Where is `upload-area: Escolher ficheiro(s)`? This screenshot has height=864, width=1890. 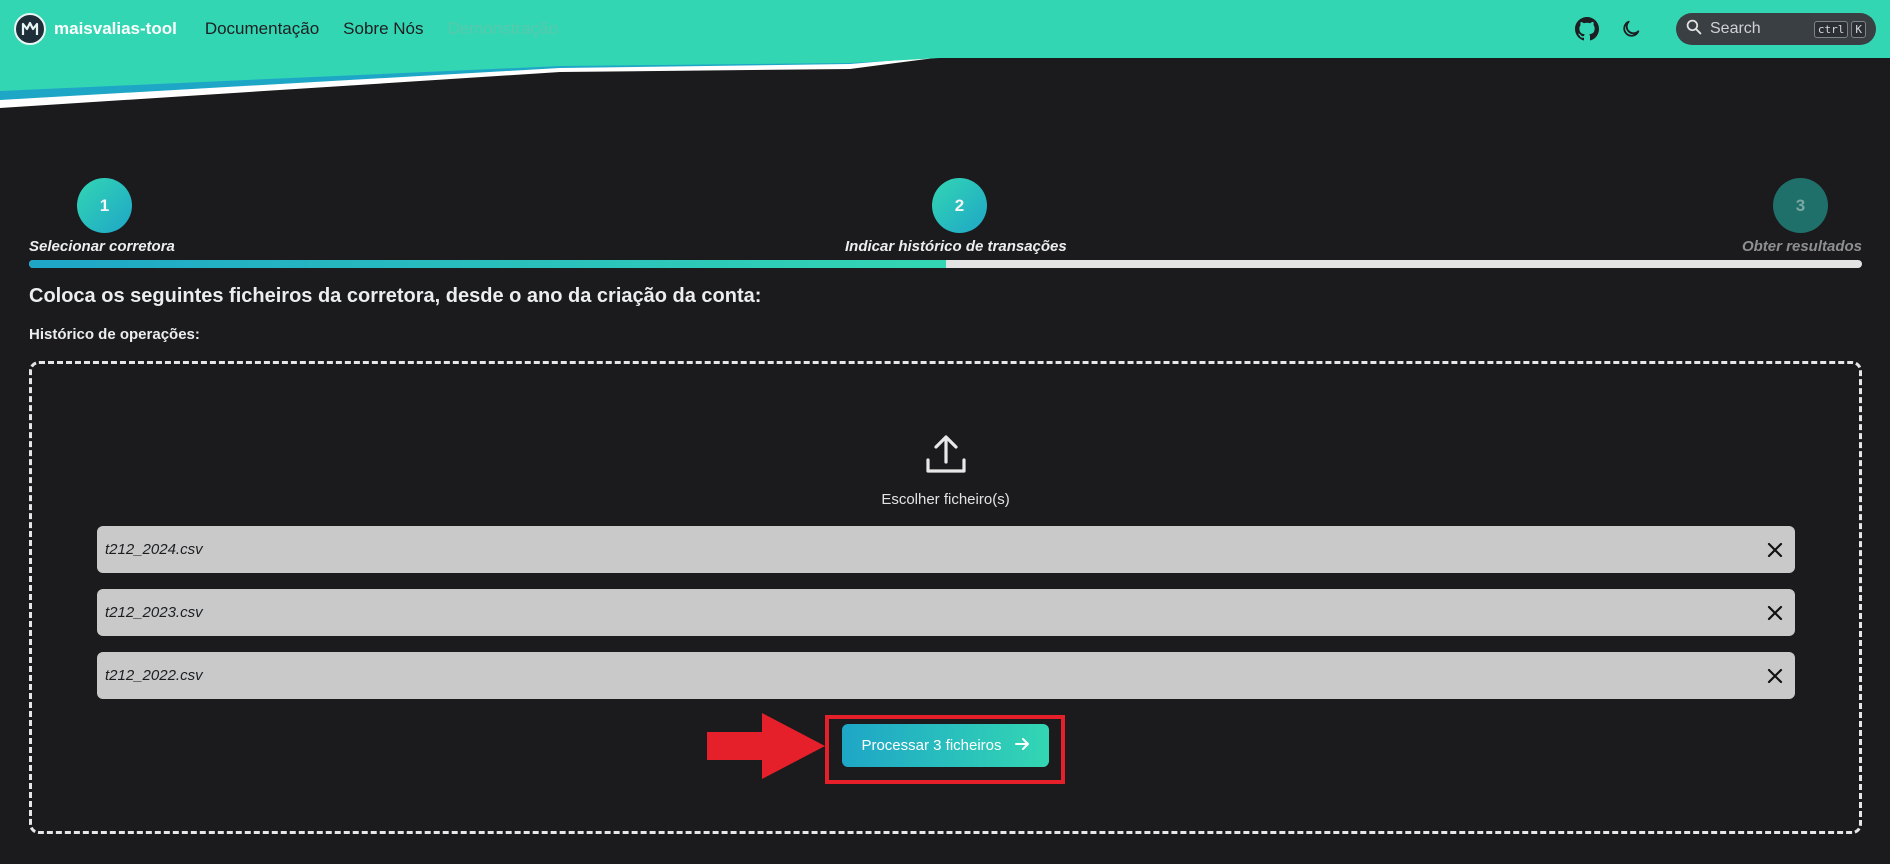
upload-area: Escolher ficheiro(s) is located at coordinates (945, 470).